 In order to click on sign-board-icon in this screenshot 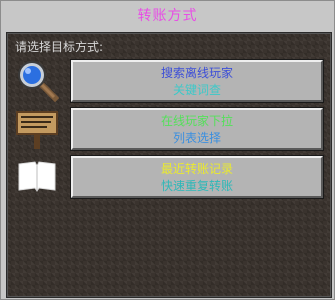, I will do `click(37, 127)`.